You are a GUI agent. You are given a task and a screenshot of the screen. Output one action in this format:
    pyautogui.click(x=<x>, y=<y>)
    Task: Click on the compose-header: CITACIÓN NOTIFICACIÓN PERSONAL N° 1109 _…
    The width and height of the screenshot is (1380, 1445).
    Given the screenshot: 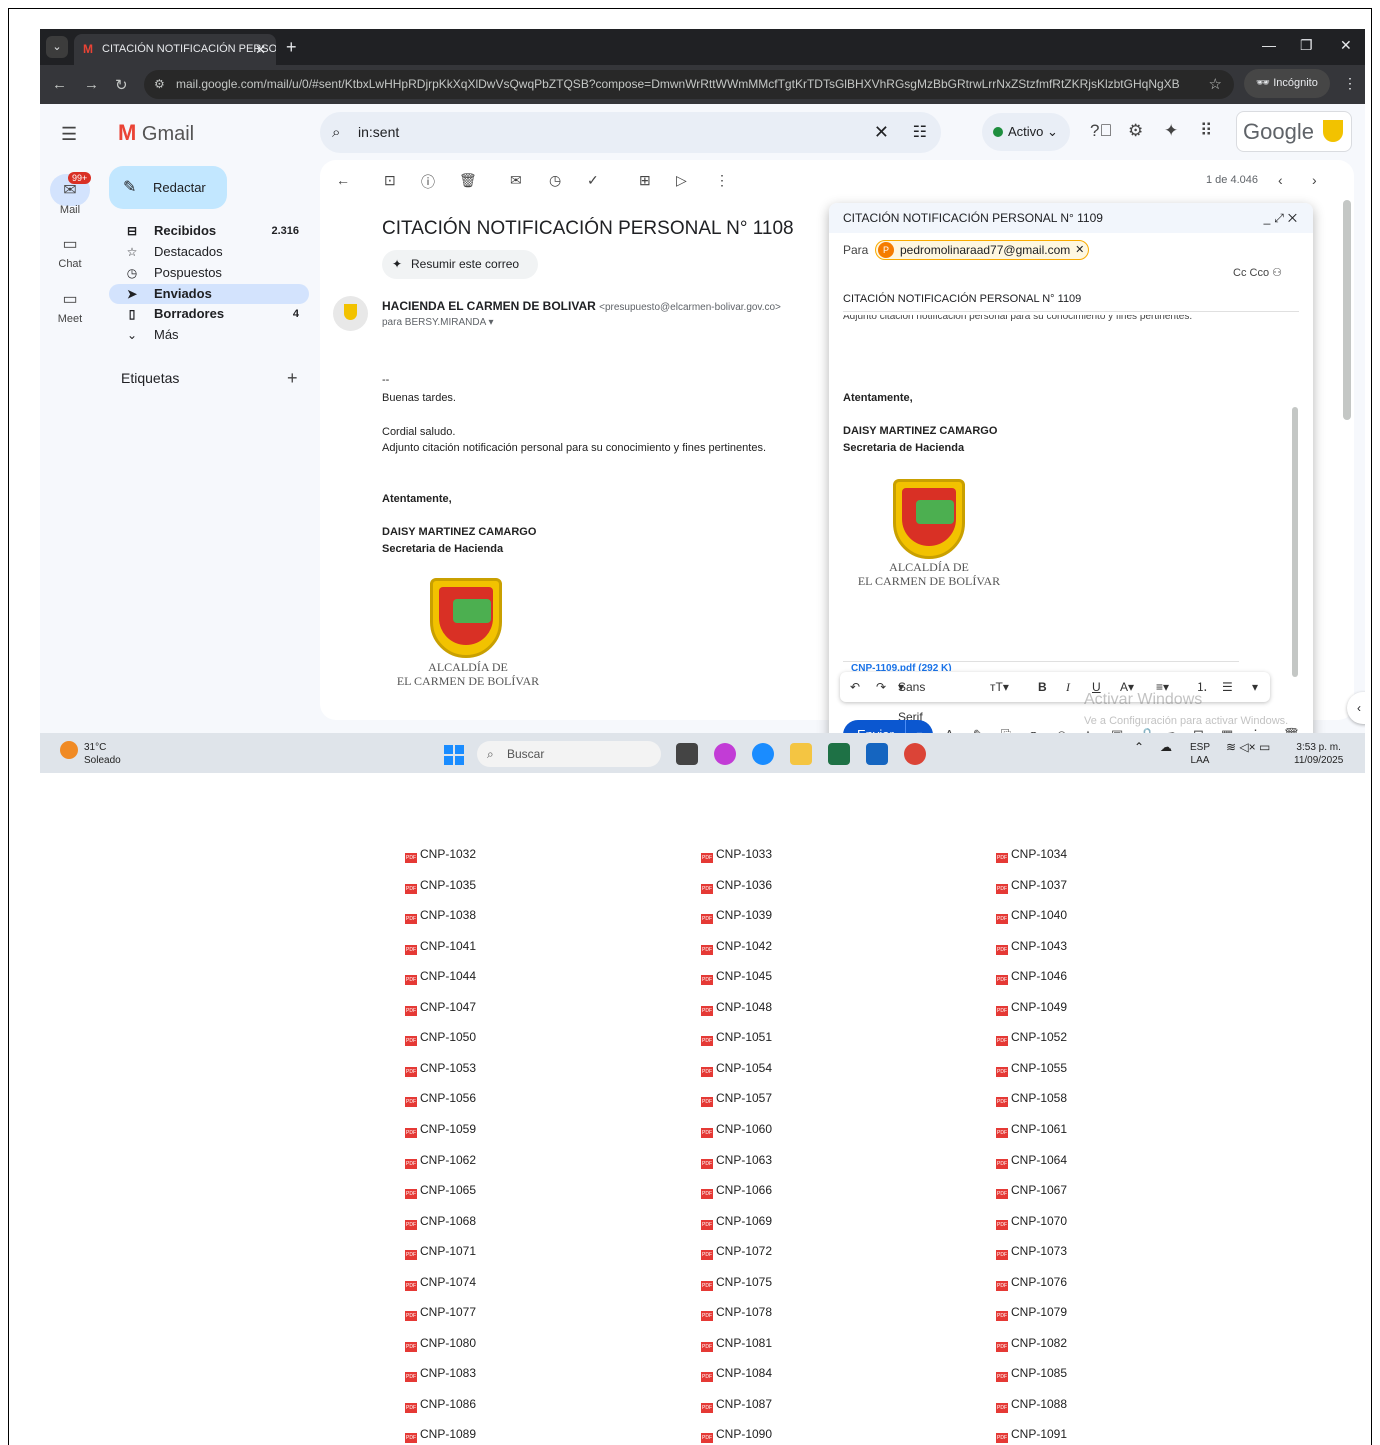 What is the action you would take?
    pyautogui.click(x=1071, y=218)
    